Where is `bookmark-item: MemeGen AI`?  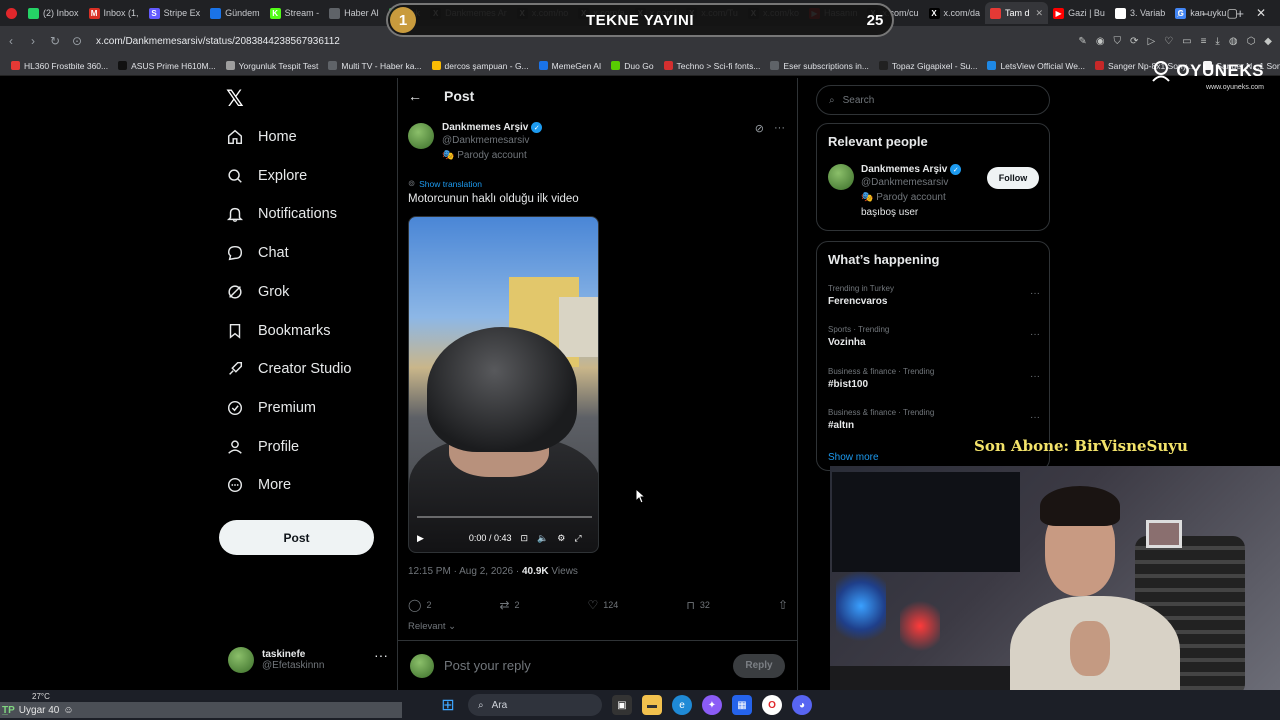 bookmark-item: MemeGen AI is located at coordinates (570, 66).